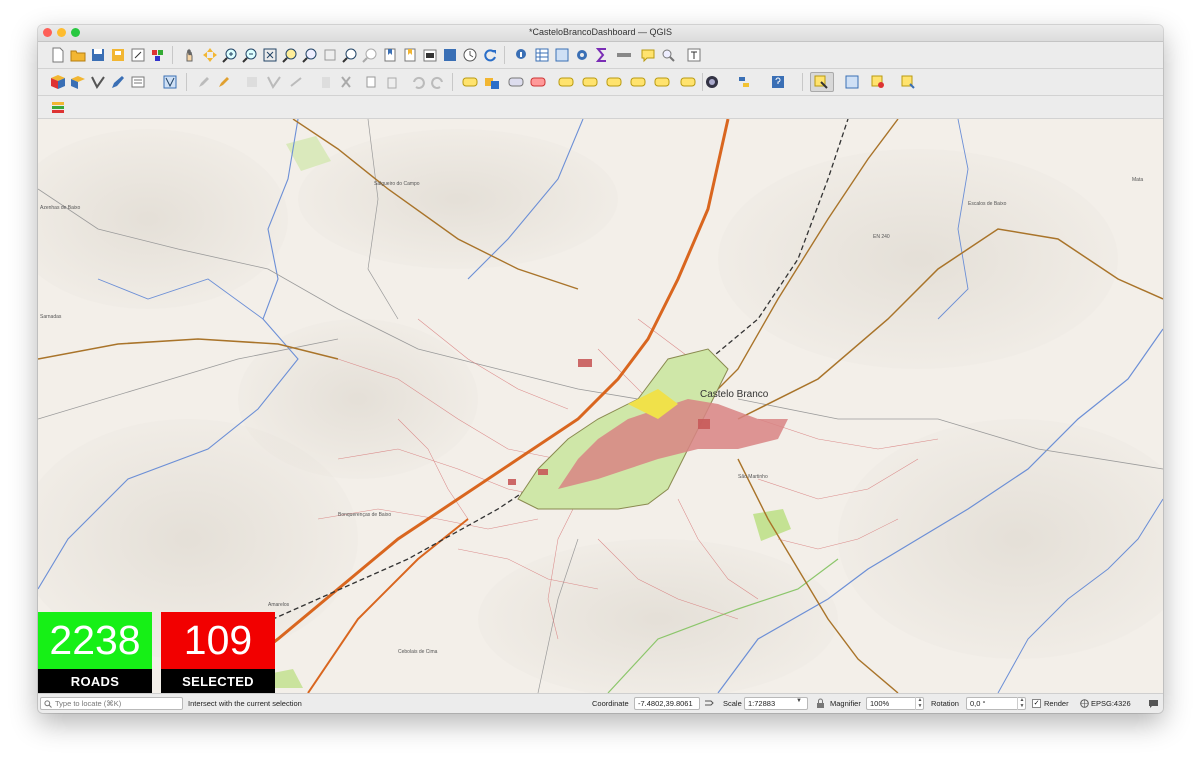 The height and width of the screenshot is (763, 1200). I want to click on zoom-last-icon, so click(350, 55).